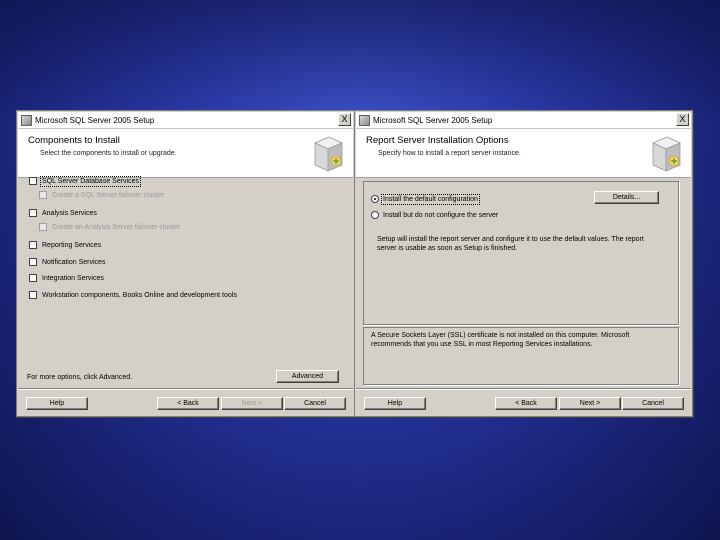 This screenshot has width=720, height=540. I want to click on component-item: Reporting Services, so click(65, 245).